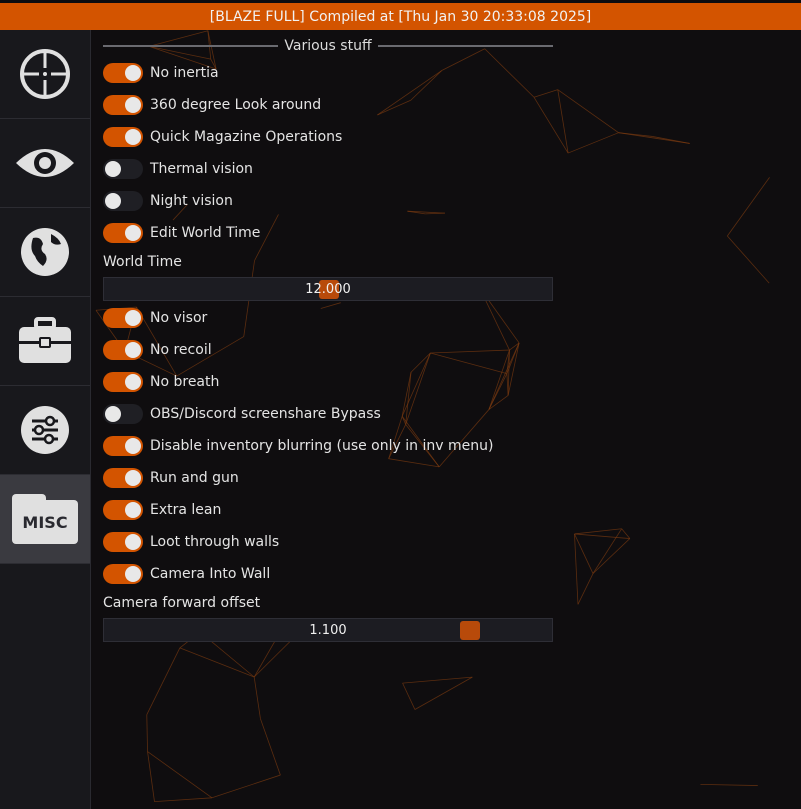  Describe the element at coordinates (194, 478) in the screenshot. I see `toggle-label: Run and gun` at that location.